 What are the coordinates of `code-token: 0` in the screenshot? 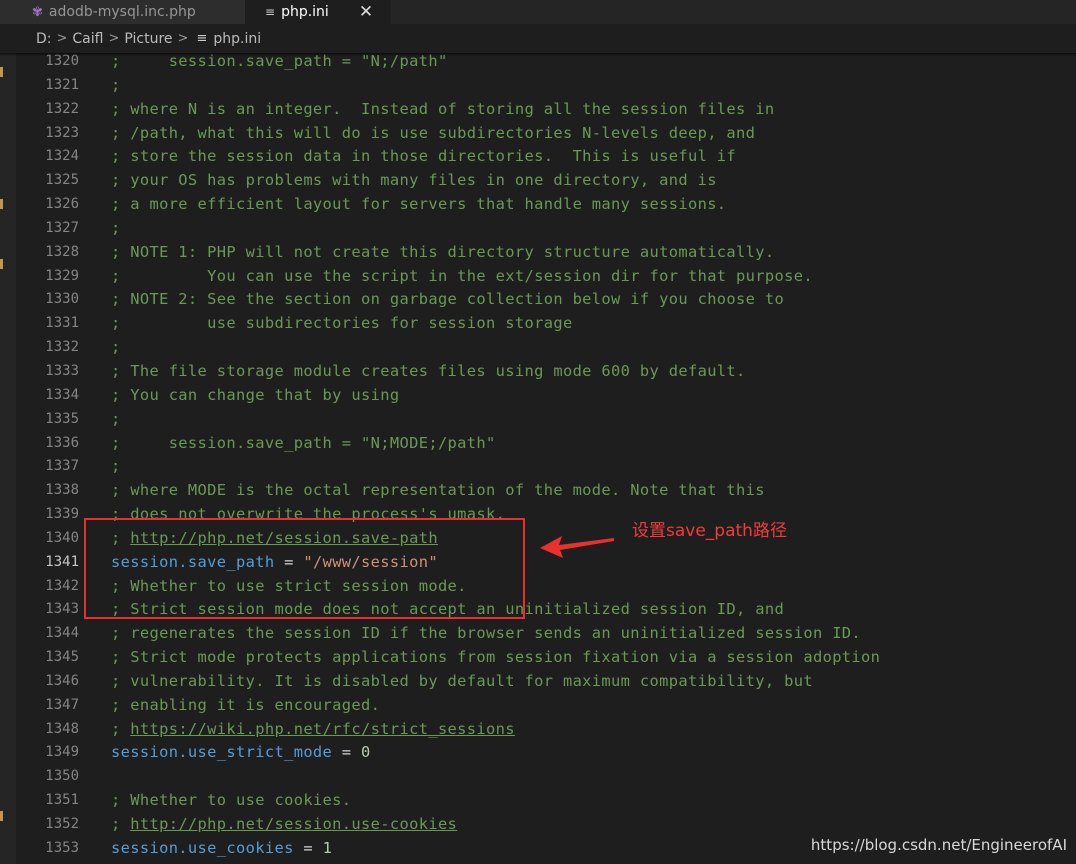 It's located at (366, 752).